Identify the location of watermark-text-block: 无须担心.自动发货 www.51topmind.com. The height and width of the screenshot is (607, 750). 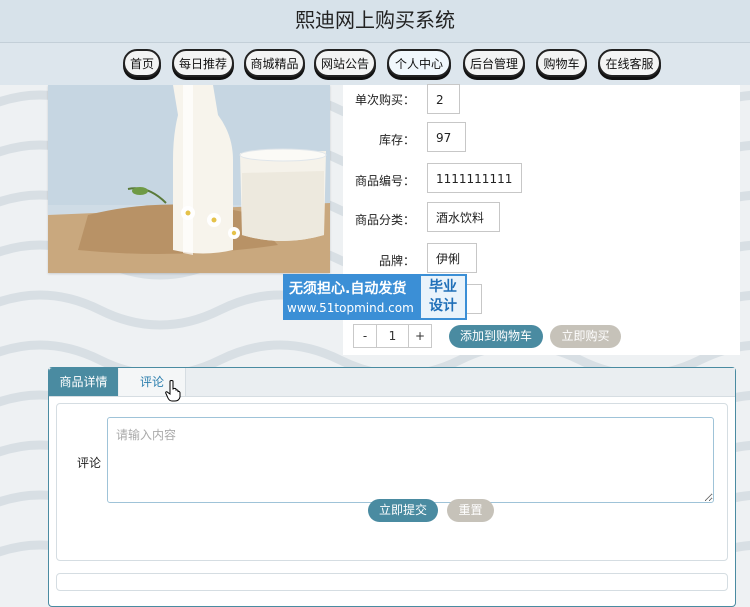
(351, 297).